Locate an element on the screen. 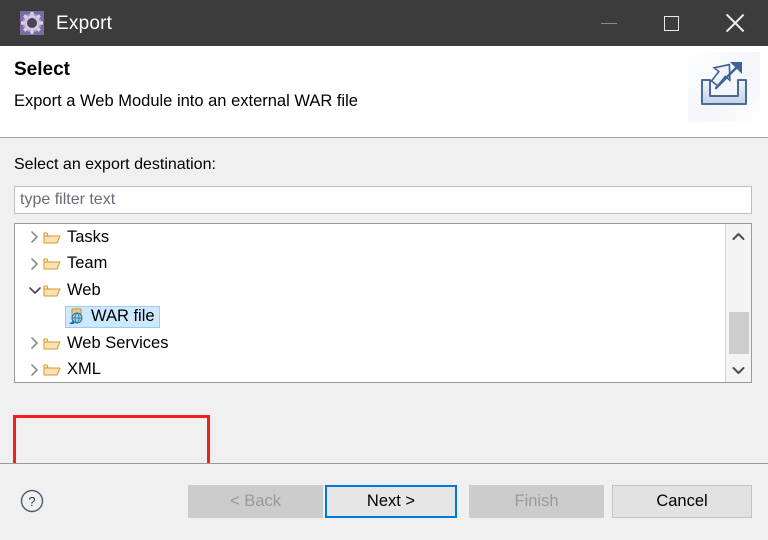 The height and width of the screenshot is (540, 768). window-controls is located at coordinates (673, 23).